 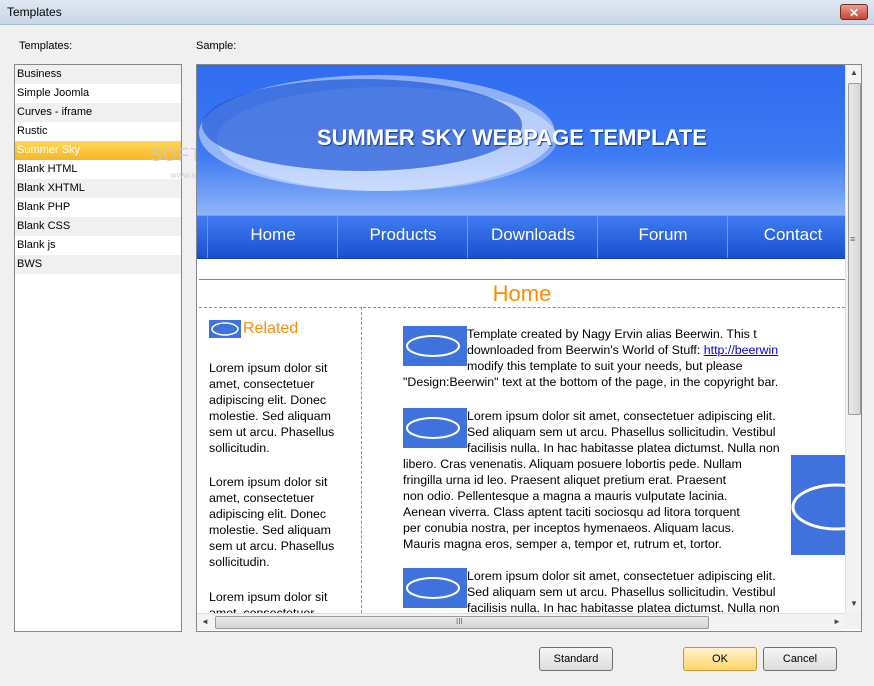 What do you see at coordinates (46, 46) in the screenshot?
I see `templates-label: Templates:` at bounding box center [46, 46].